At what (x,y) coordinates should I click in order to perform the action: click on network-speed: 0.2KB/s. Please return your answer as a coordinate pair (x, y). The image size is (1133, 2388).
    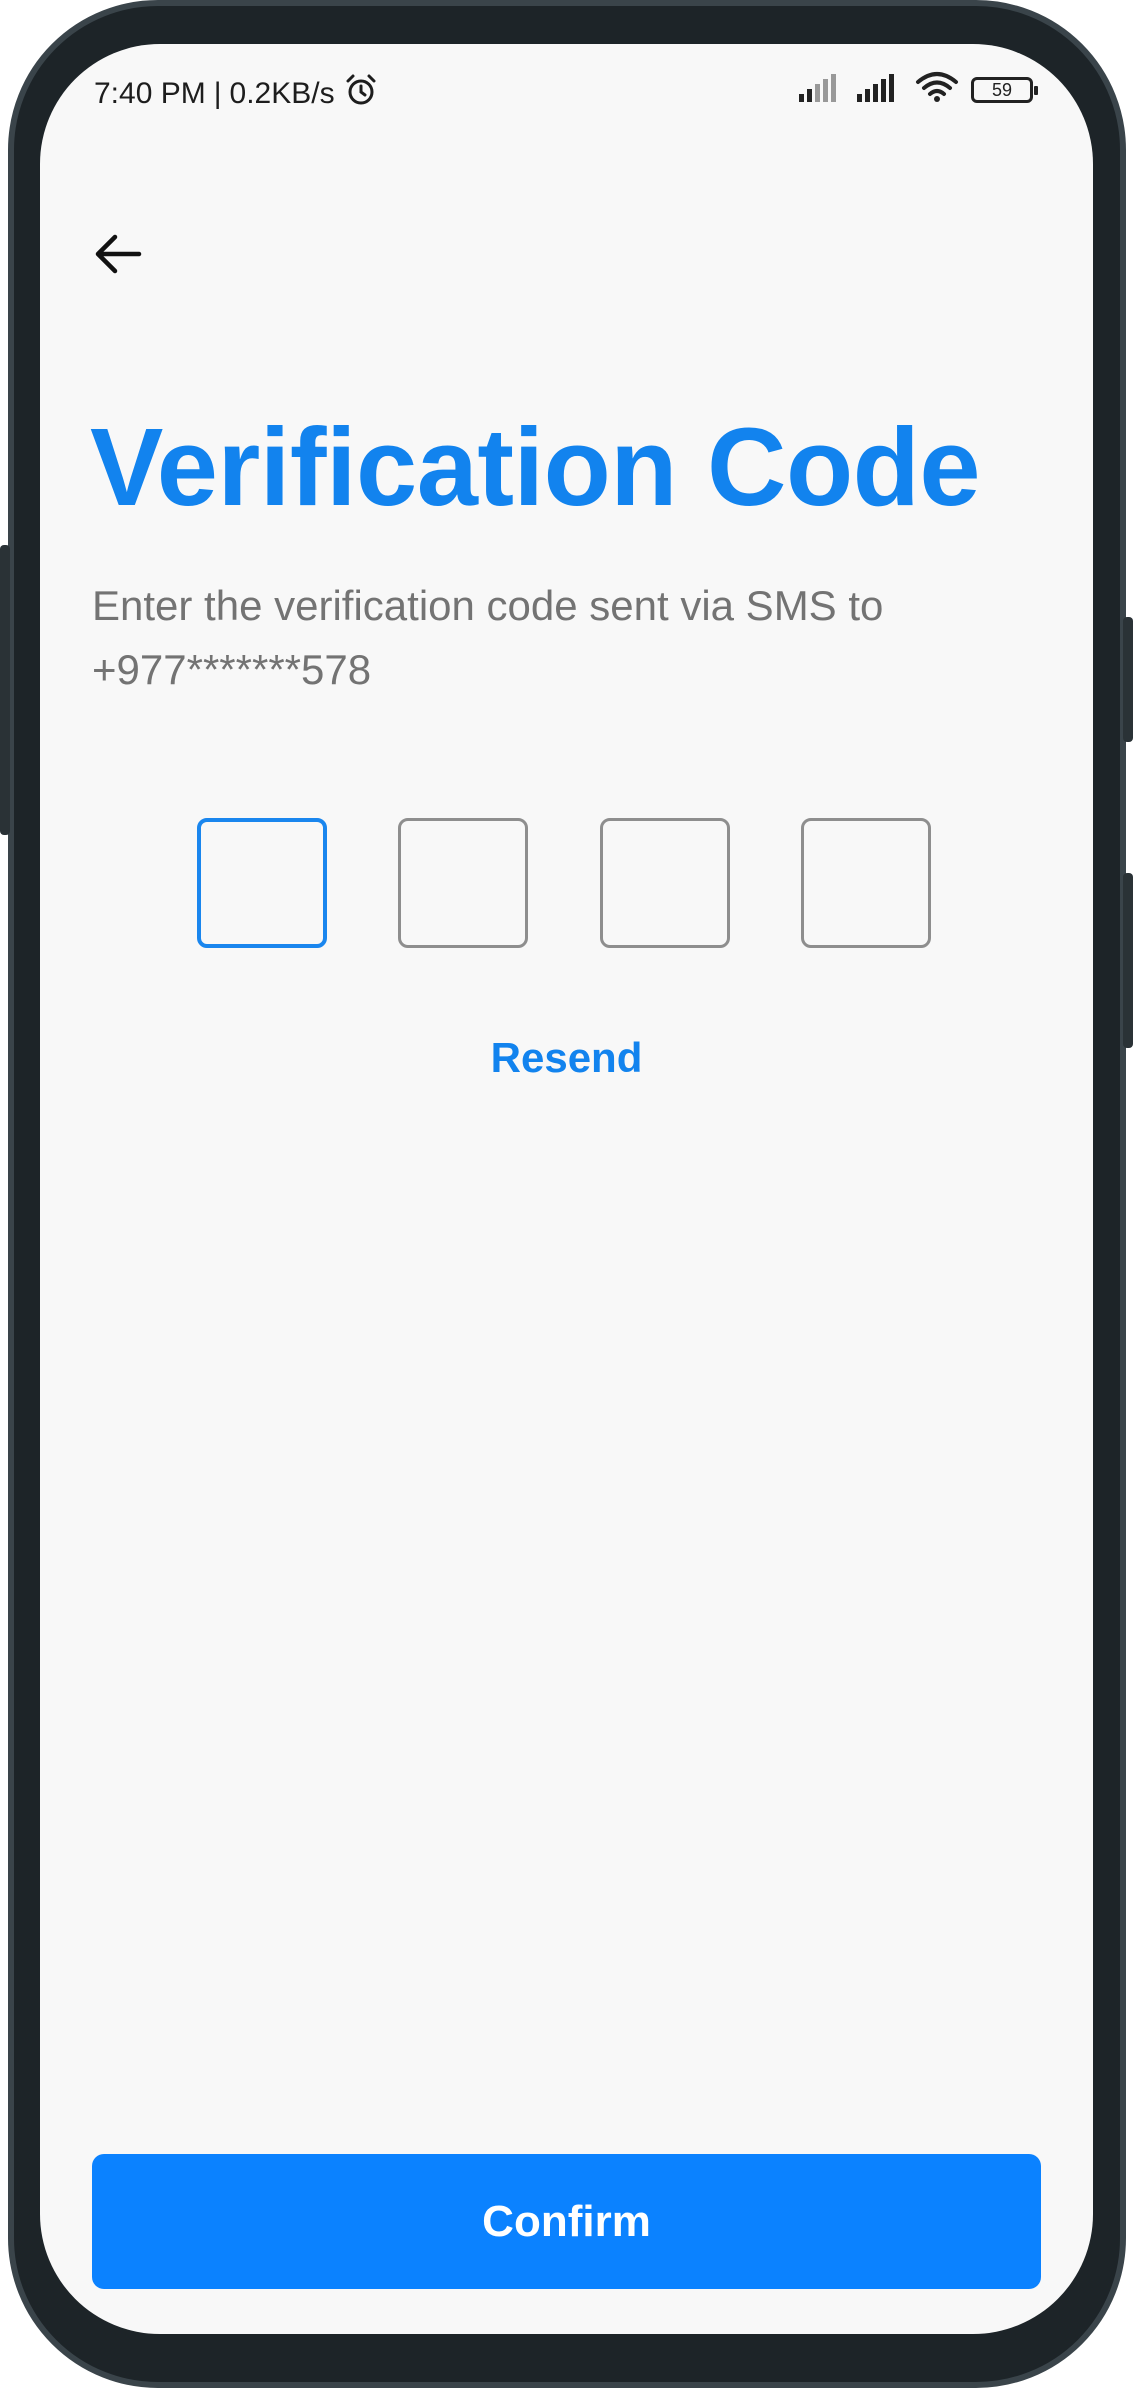
    Looking at the image, I should click on (282, 93).